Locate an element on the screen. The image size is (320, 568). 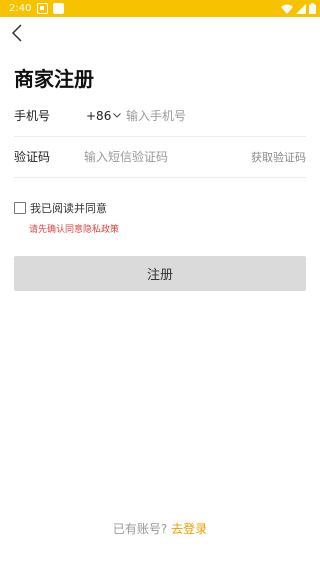
login-link: 去登录 is located at coordinates (189, 529).